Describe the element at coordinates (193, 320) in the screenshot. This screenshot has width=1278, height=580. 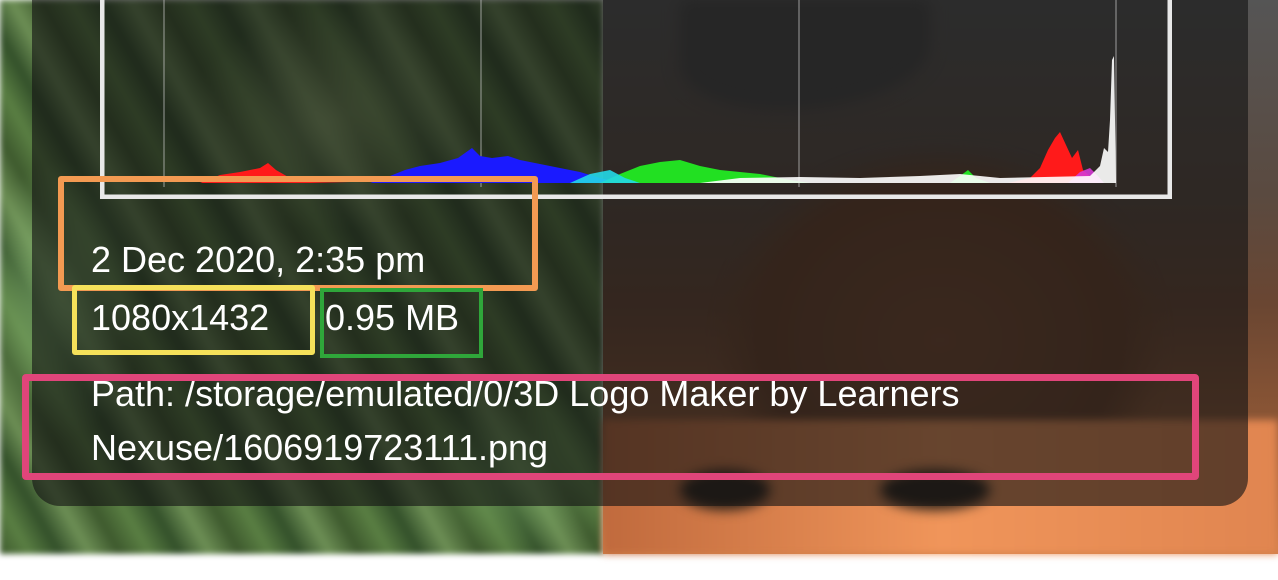
I see `resolution-highlight-box` at that location.